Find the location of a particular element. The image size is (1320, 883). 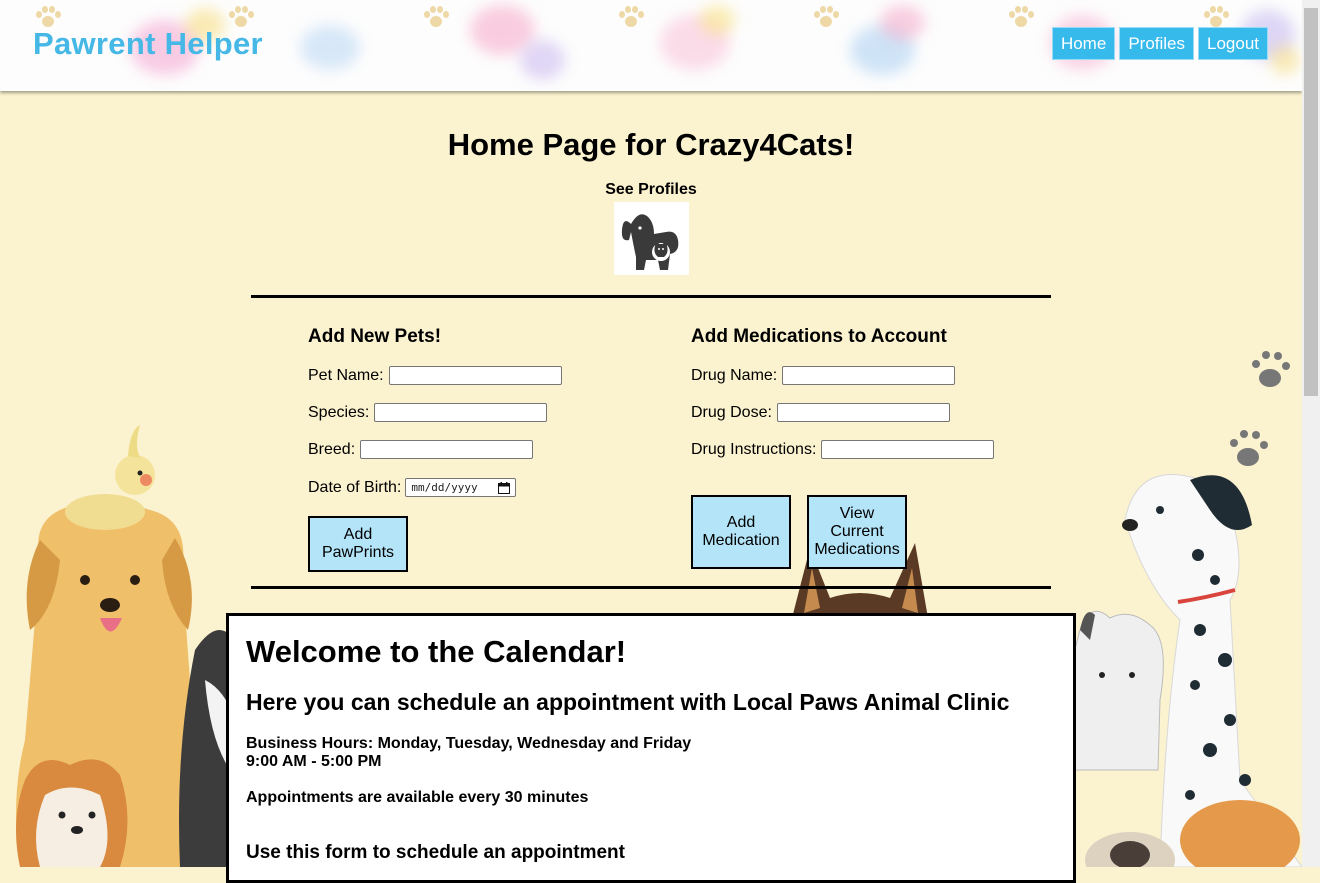

pet-name-input is located at coordinates (475, 375).